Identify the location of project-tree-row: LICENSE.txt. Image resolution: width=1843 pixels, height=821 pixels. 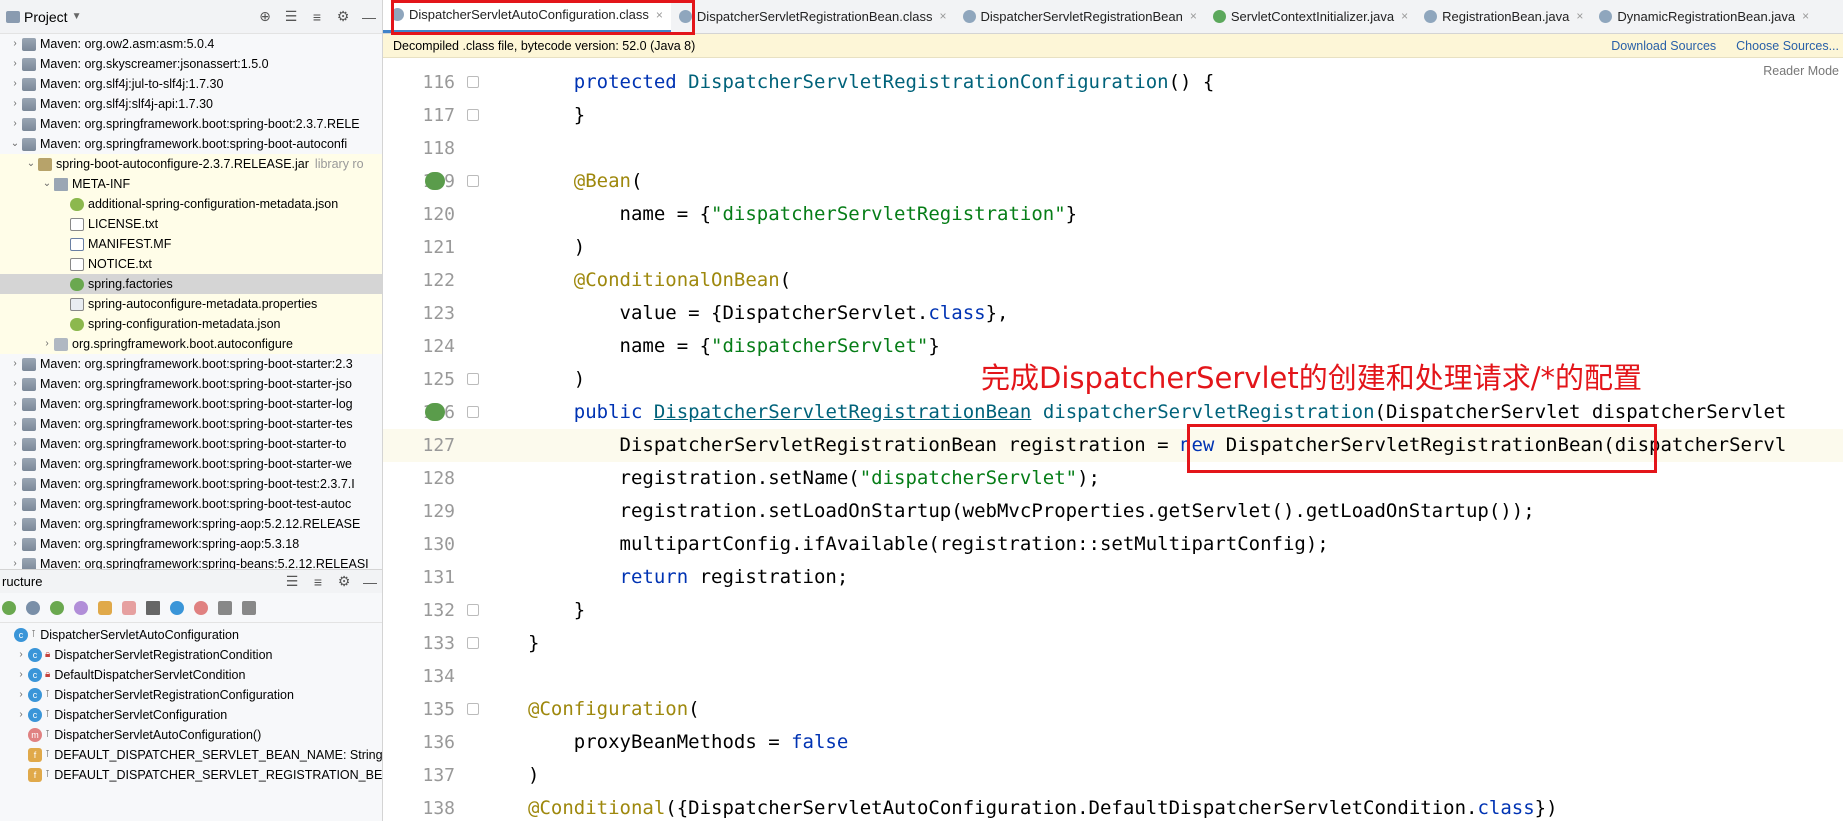
(191, 224).